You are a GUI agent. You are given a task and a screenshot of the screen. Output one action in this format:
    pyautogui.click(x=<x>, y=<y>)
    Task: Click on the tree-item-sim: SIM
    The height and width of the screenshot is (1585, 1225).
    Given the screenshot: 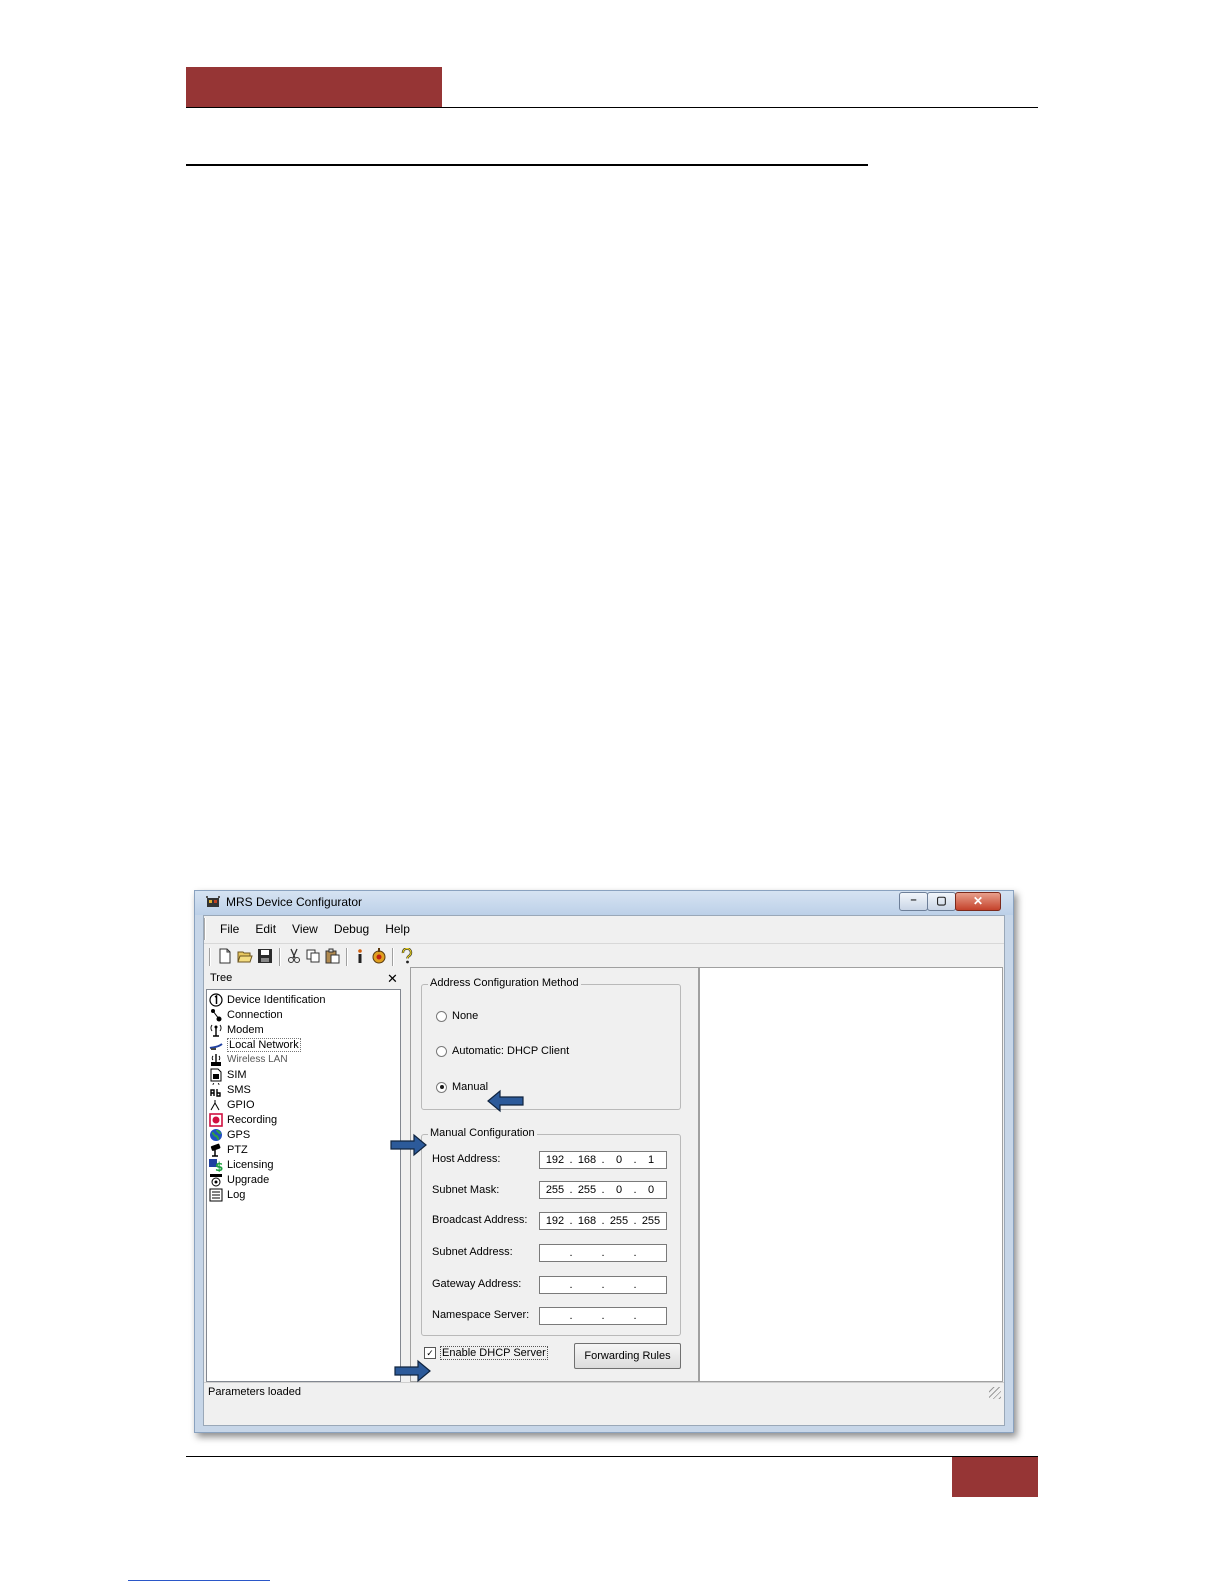 What is the action you would take?
    pyautogui.click(x=227, y=1074)
    